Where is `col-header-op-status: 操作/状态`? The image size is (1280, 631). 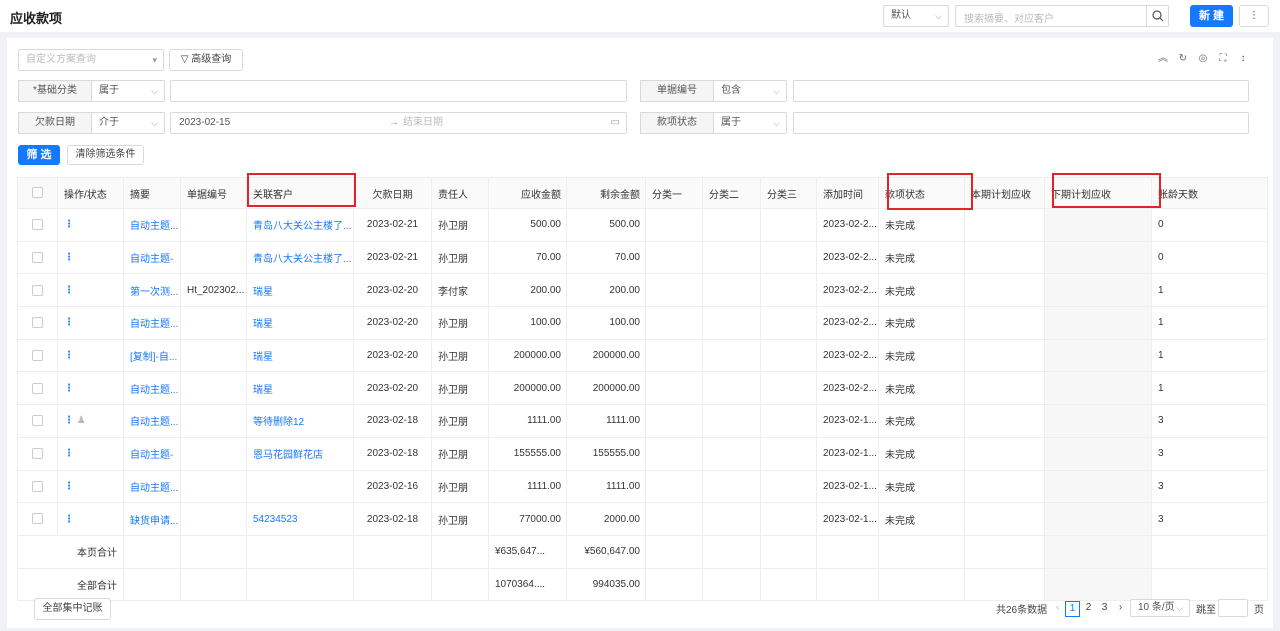
col-header-op-status: 操作/状态 is located at coordinates (90, 193).